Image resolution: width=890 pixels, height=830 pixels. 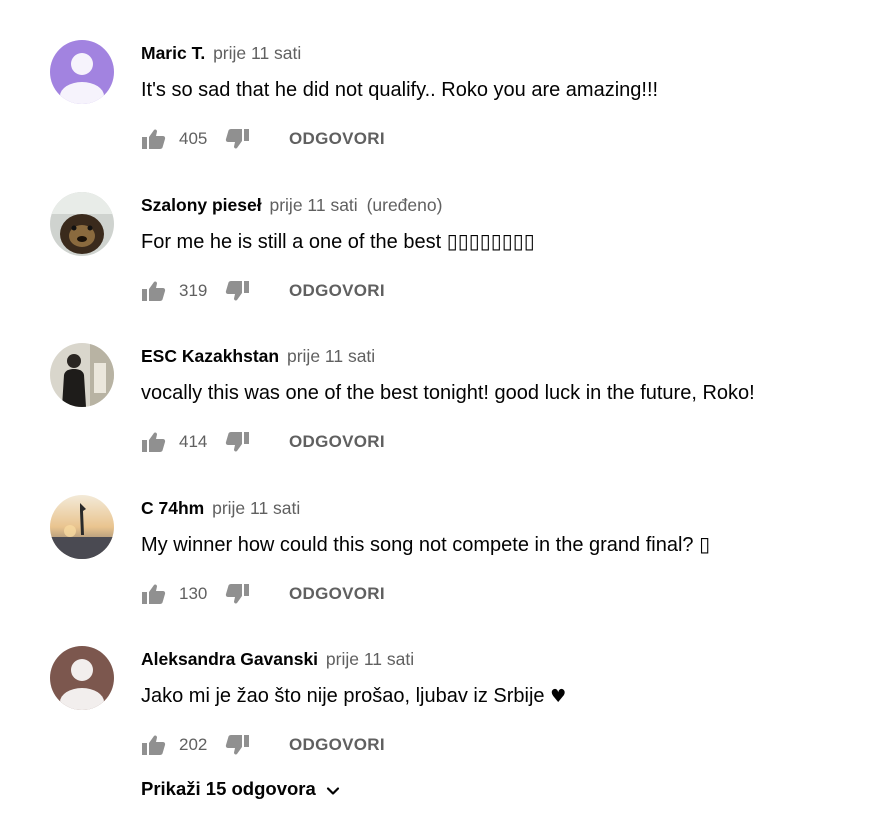 What do you see at coordinates (173, 53) in the screenshot?
I see `comment-author: Maric T.` at bounding box center [173, 53].